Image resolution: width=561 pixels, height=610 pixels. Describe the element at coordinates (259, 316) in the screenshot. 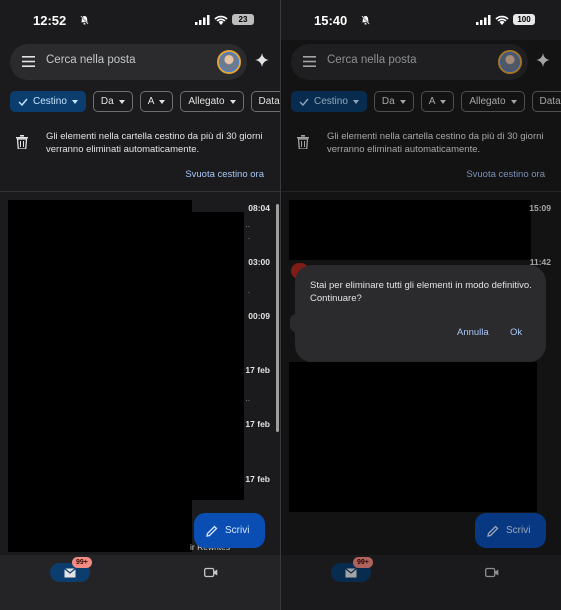

I see `email-time: 00:09` at that location.